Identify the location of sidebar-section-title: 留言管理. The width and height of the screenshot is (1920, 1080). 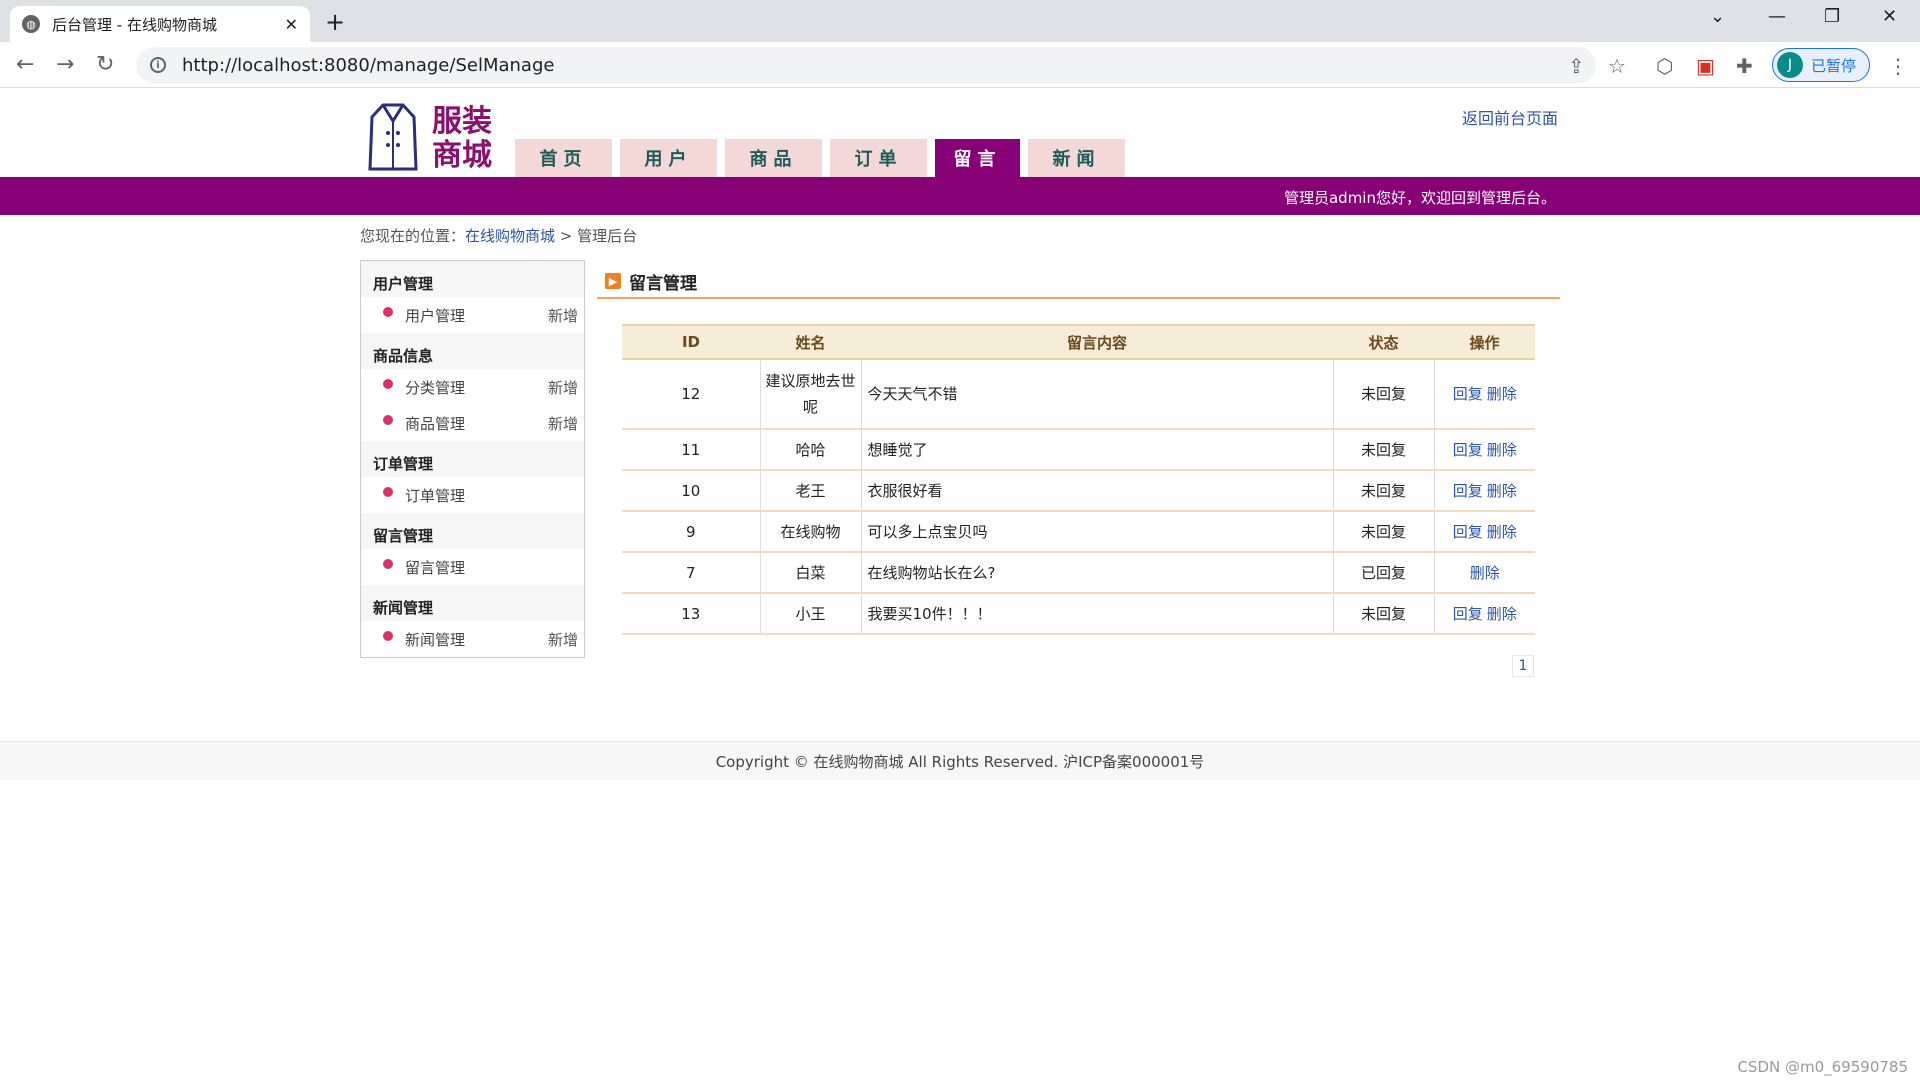
(472, 531).